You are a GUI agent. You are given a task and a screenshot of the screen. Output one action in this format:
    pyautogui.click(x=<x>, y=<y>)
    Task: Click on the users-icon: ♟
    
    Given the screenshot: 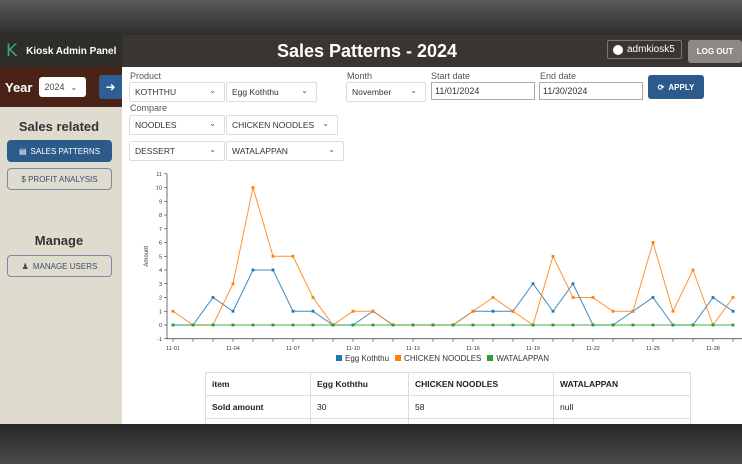 What is the action you would take?
    pyautogui.click(x=25, y=266)
    